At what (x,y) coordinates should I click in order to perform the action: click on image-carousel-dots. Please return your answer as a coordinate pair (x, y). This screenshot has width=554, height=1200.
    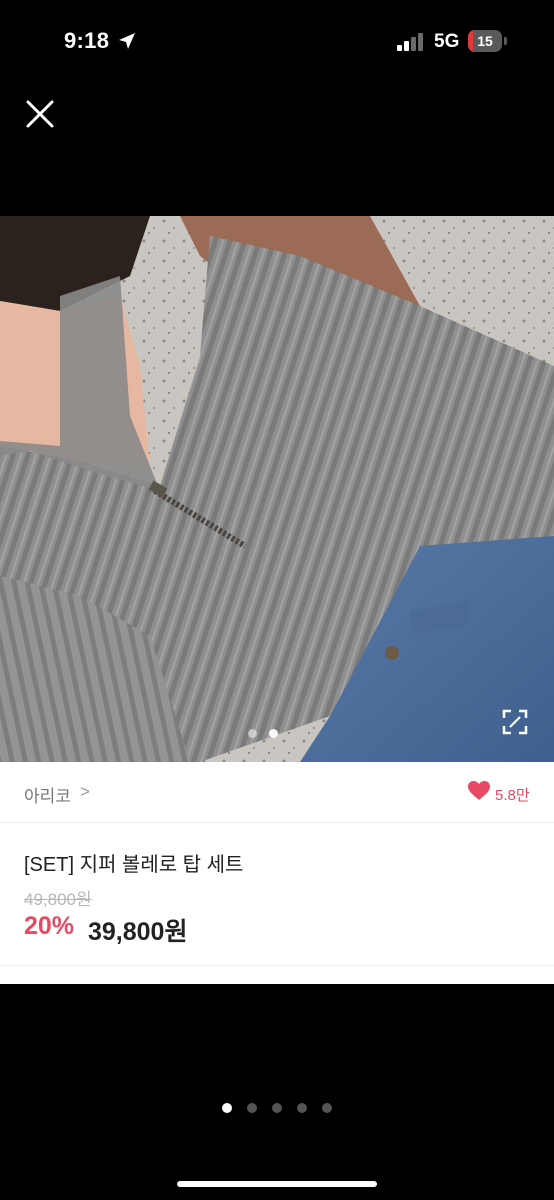
    Looking at the image, I should click on (269, 734).